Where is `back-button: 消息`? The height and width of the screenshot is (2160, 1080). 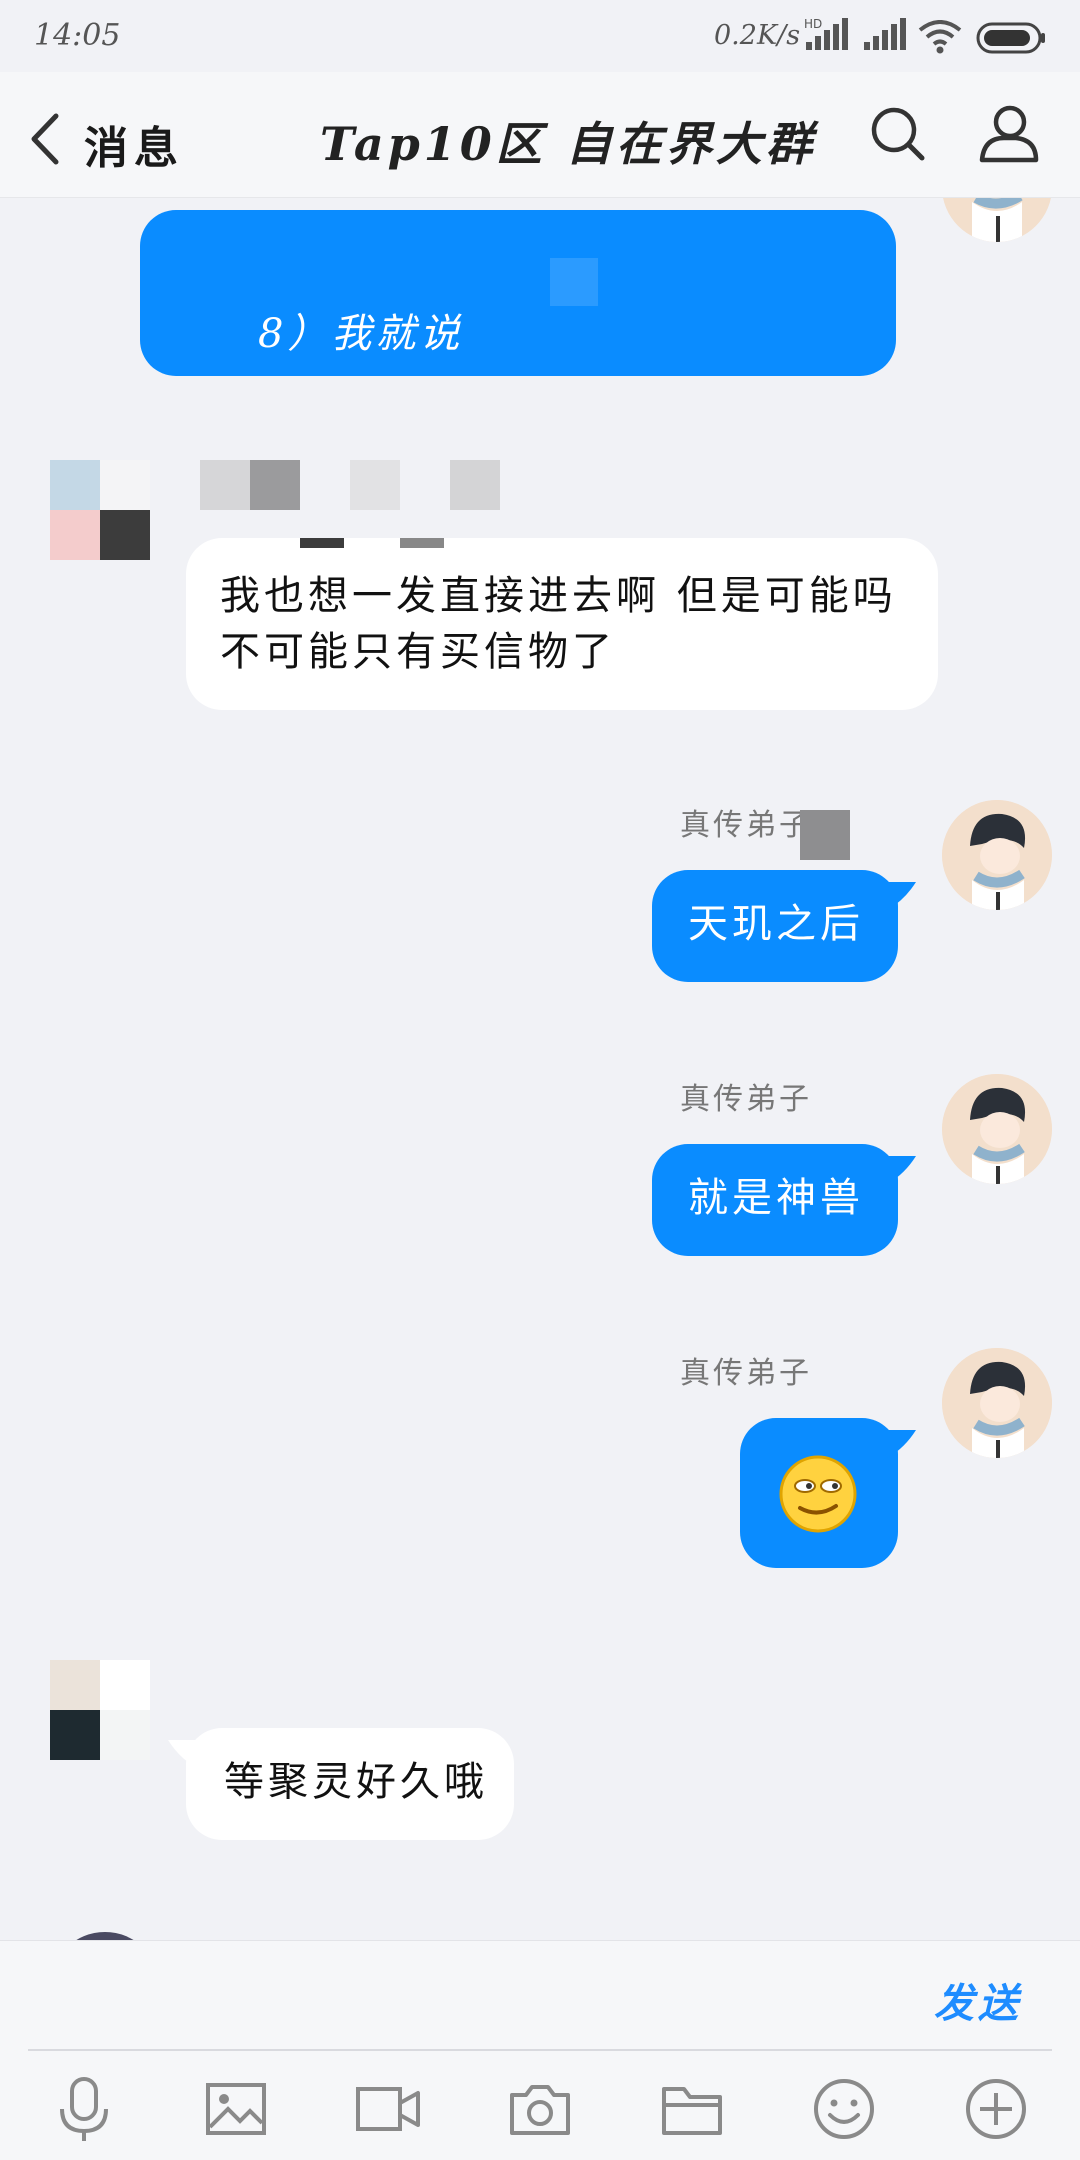
back-button: 消息 is located at coordinates (106, 141).